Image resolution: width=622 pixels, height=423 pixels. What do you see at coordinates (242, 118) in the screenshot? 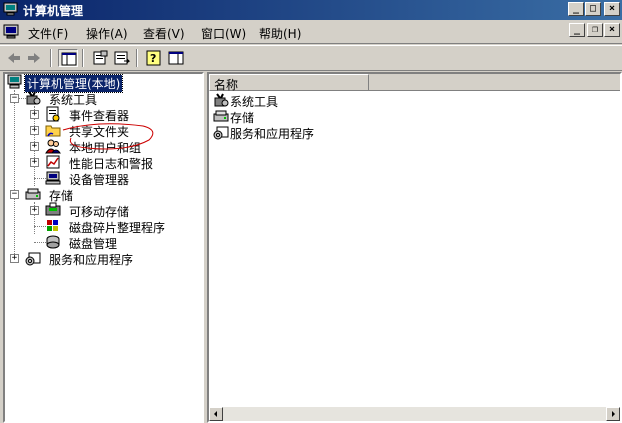
I see `list-item-label: 存储` at bounding box center [242, 118].